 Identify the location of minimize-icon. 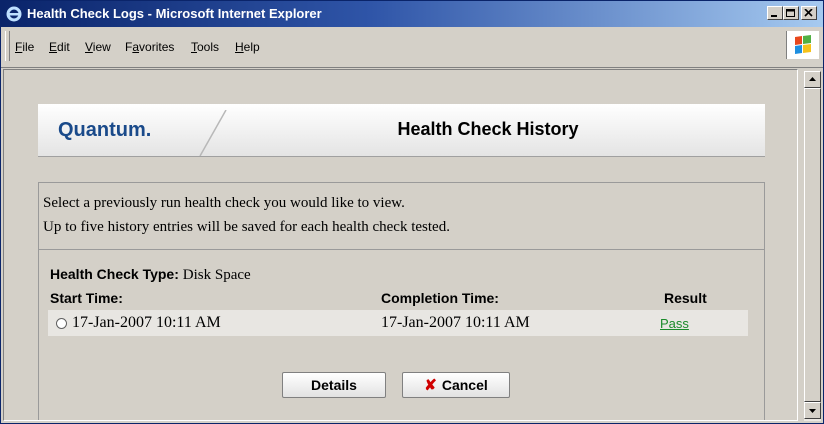
(774, 16).